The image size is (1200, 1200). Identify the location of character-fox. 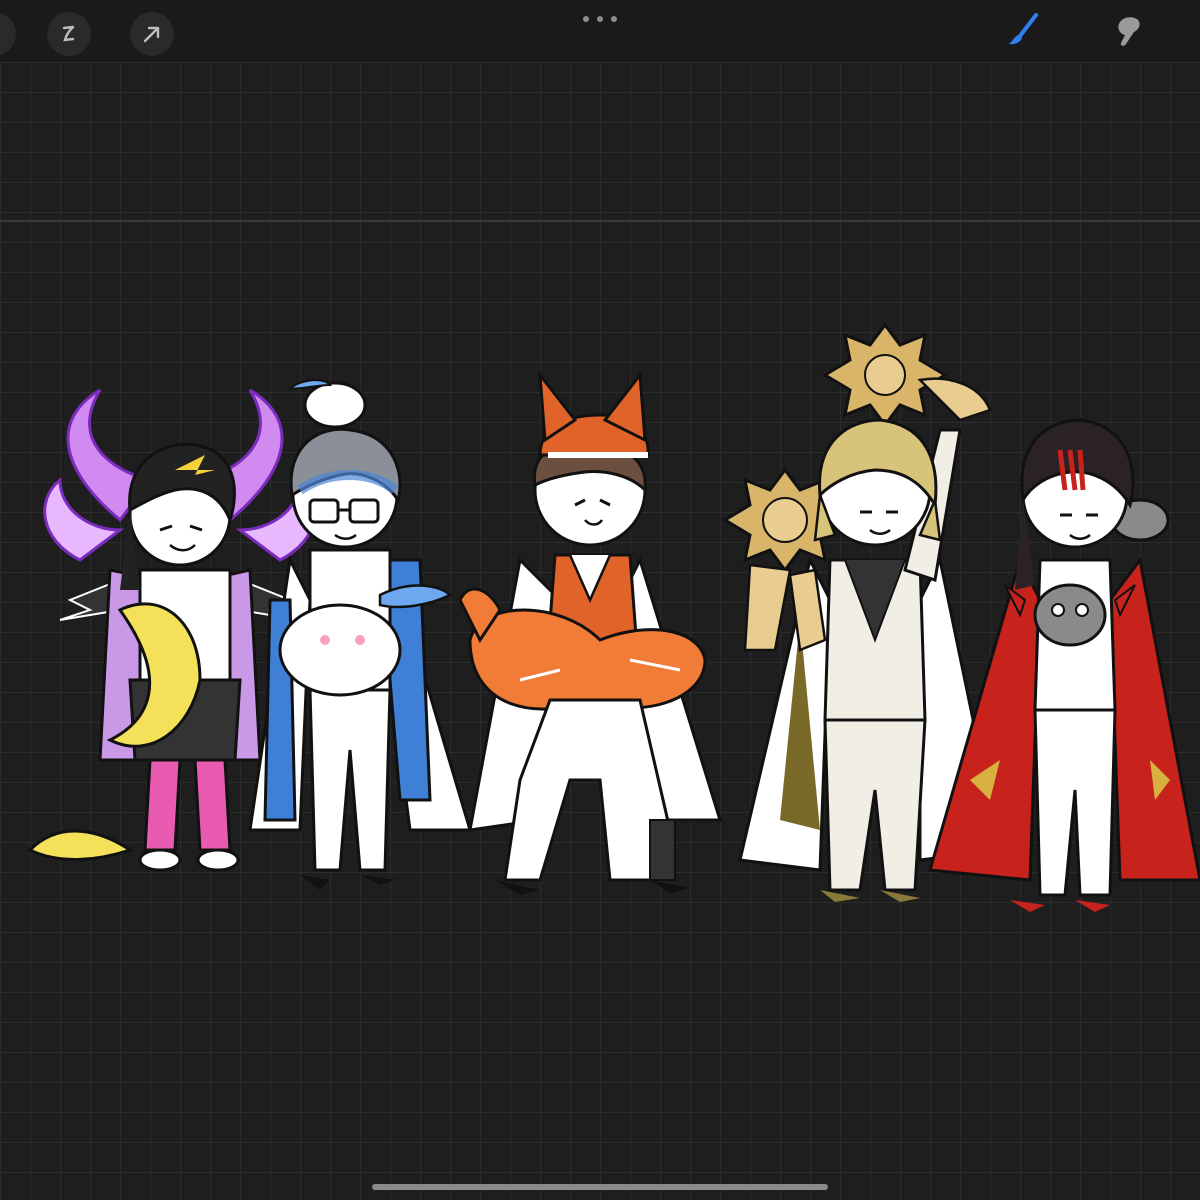
(590, 632).